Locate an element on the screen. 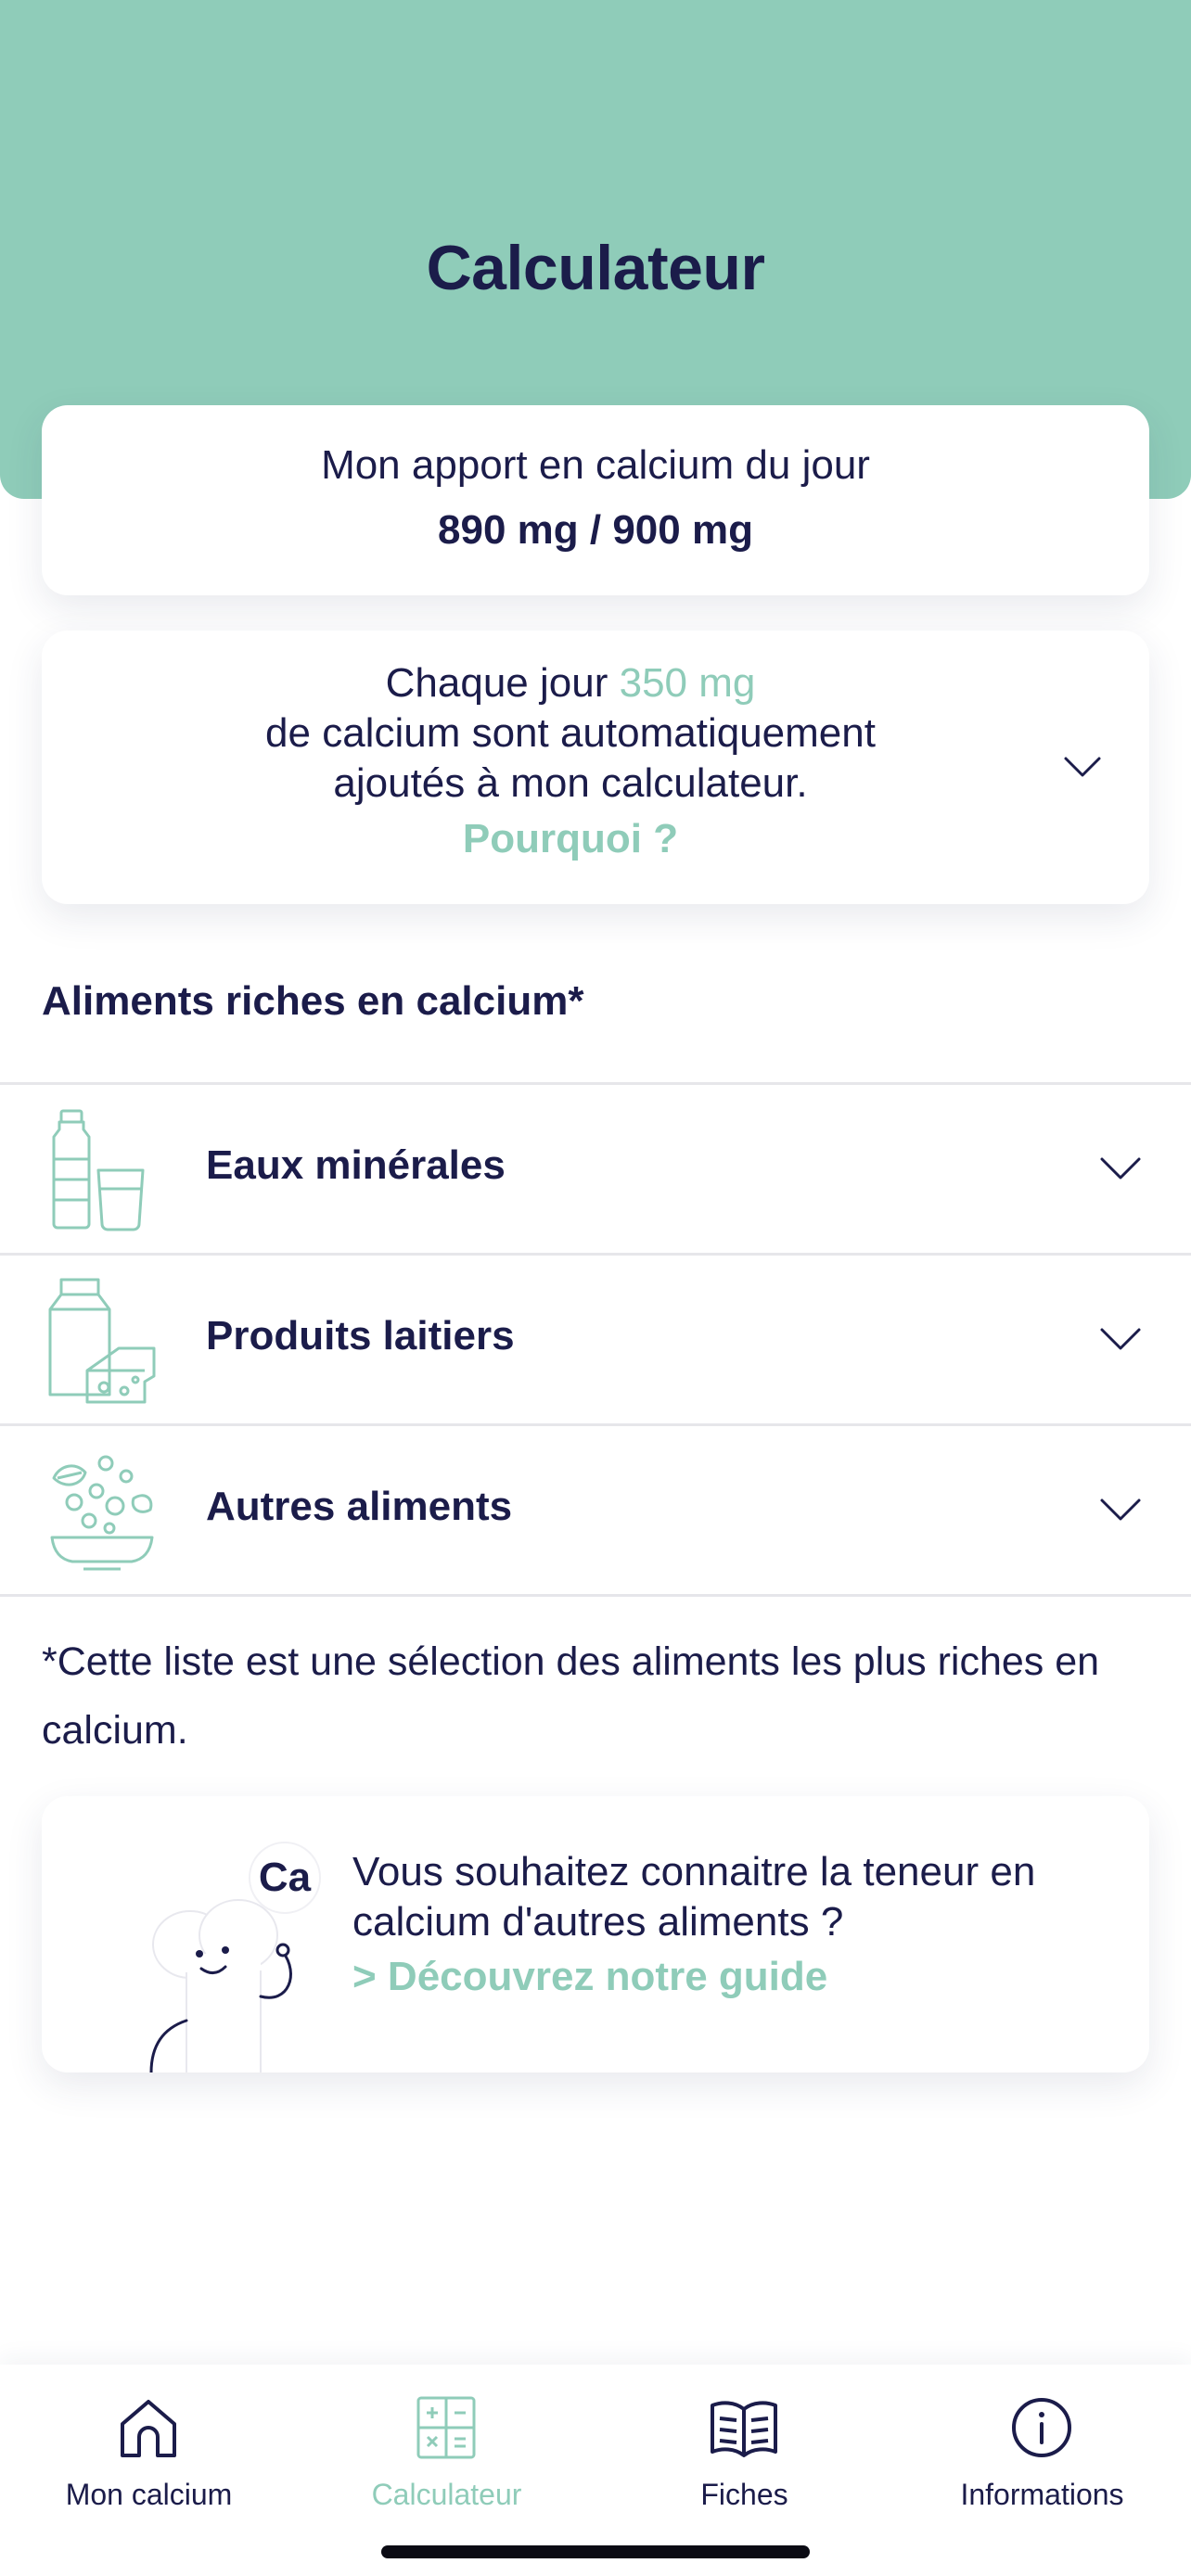 This screenshot has width=1191, height=2576. auto-calcium-line2: de calcium sont automatiquement is located at coordinates (571, 733).